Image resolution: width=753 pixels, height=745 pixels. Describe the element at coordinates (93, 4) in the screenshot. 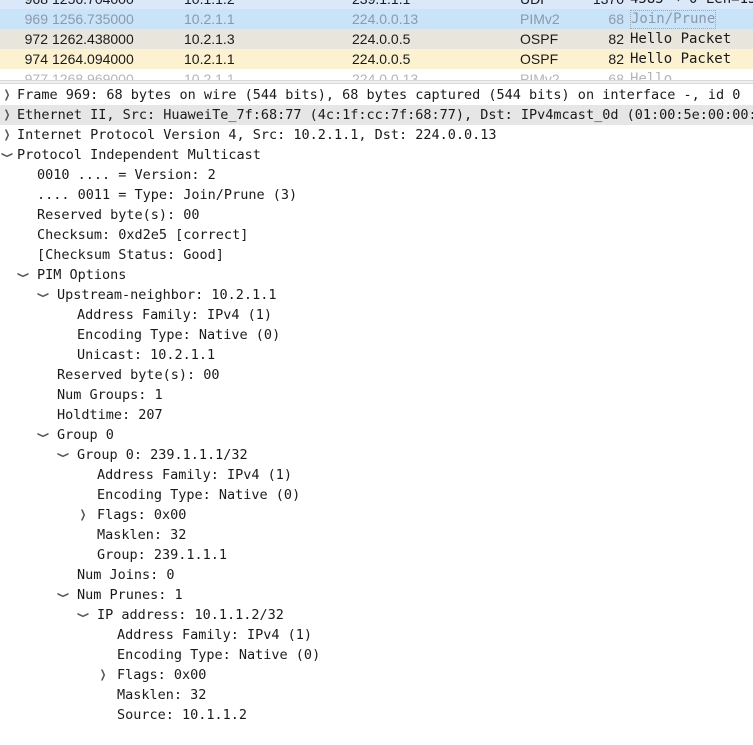

I see `packet-time: 1256.704000` at that location.